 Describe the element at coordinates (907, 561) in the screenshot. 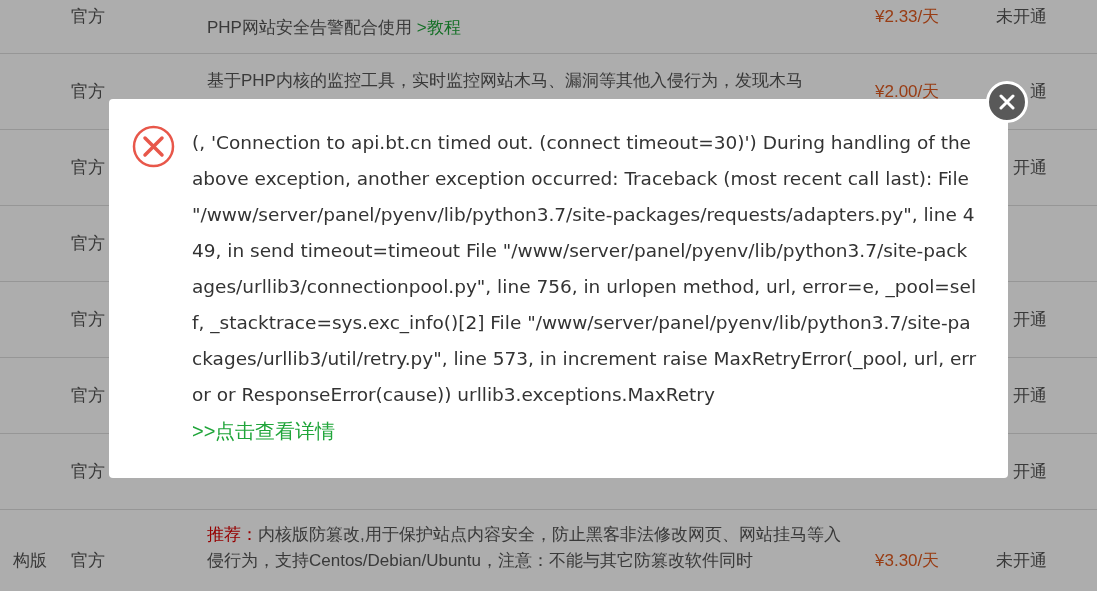

I see `price-text: ¥3.30/天` at that location.